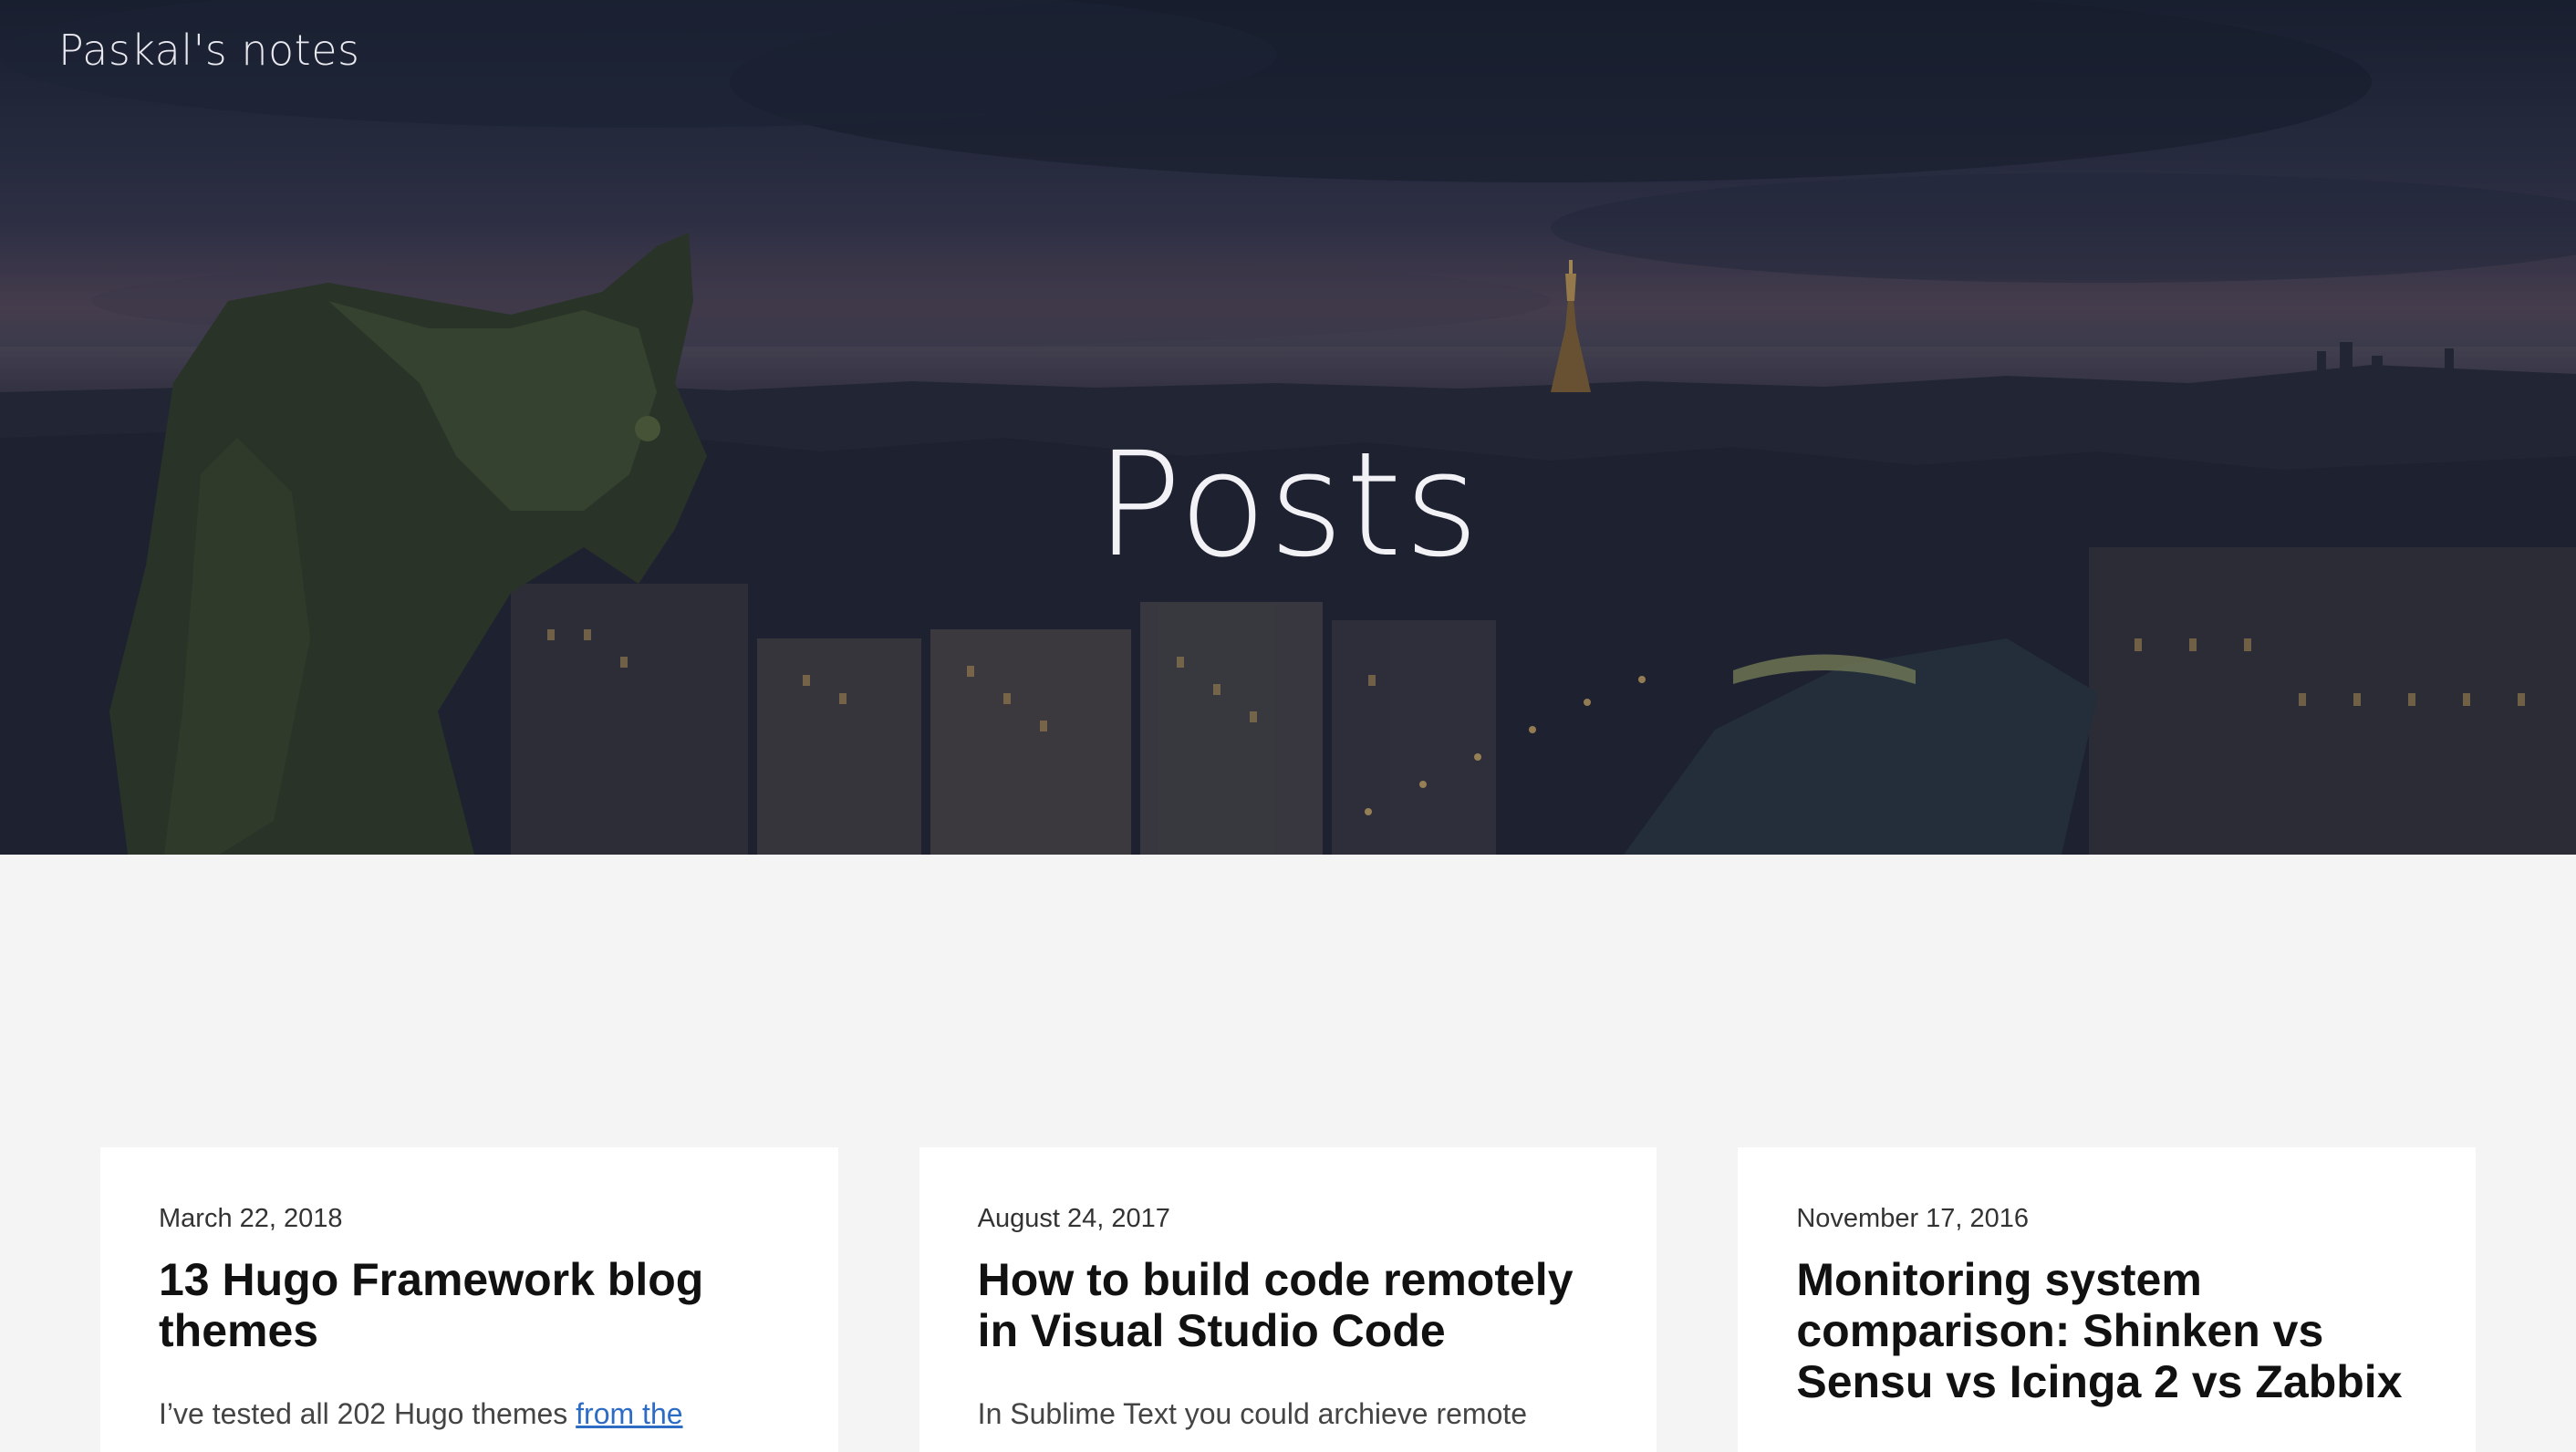 This screenshot has width=2576, height=1452. I want to click on post-excerpt: I’ve tested all 202 Hugo themes from the, so click(469, 1413).